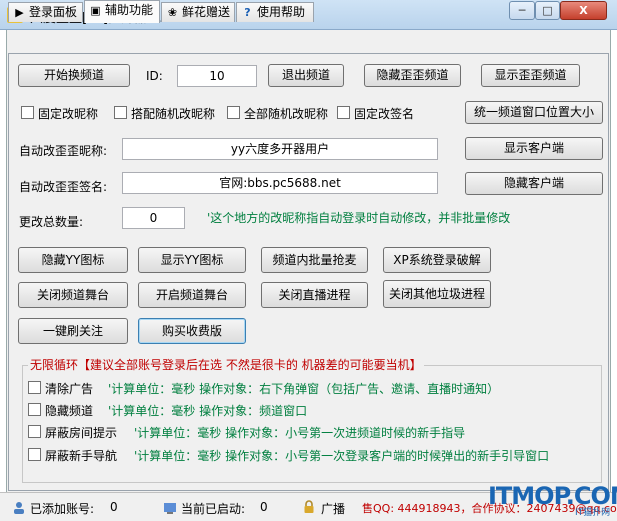 Image resolution: width=617 pixels, height=521 pixels. I want to click on unify-window-size-button: 统一频道窗口位置大小, so click(534, 112).